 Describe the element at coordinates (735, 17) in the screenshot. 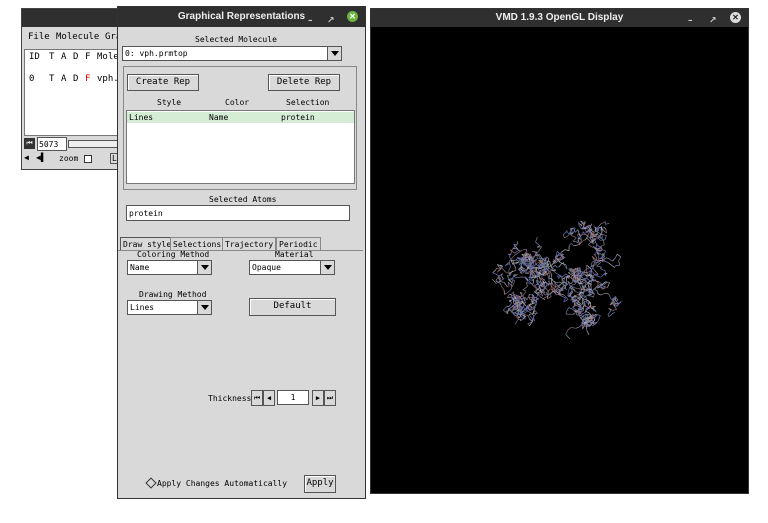

I see `close-icon: ✕` at that location.